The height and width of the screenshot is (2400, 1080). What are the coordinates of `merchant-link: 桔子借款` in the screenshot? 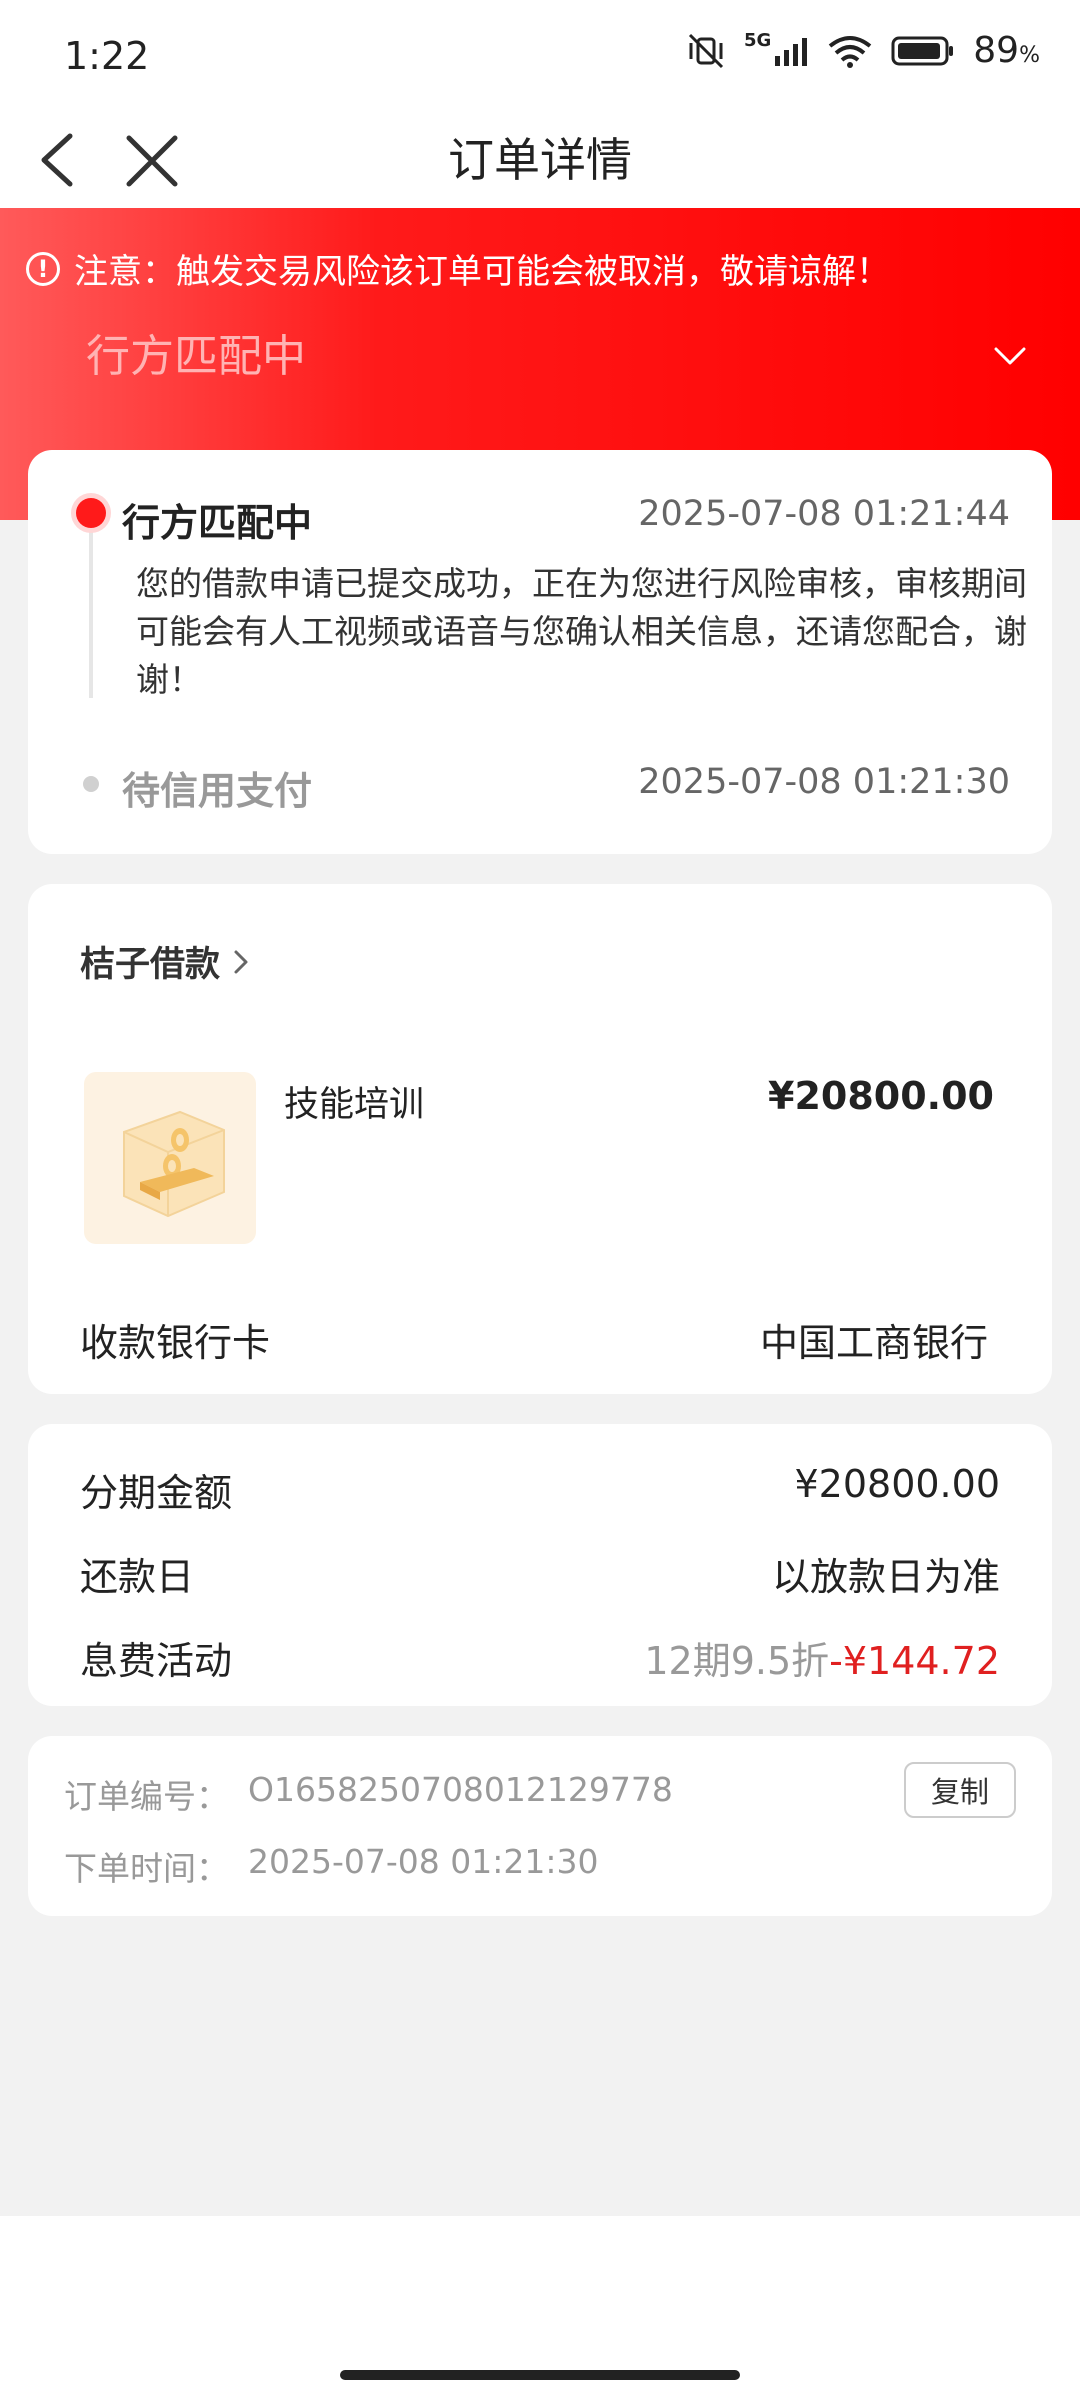 It's located at (166, 961).